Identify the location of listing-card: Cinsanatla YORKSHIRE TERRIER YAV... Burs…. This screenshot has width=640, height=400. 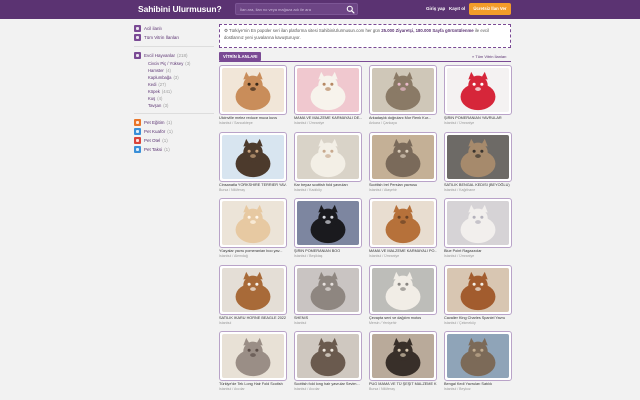
(253, 162).